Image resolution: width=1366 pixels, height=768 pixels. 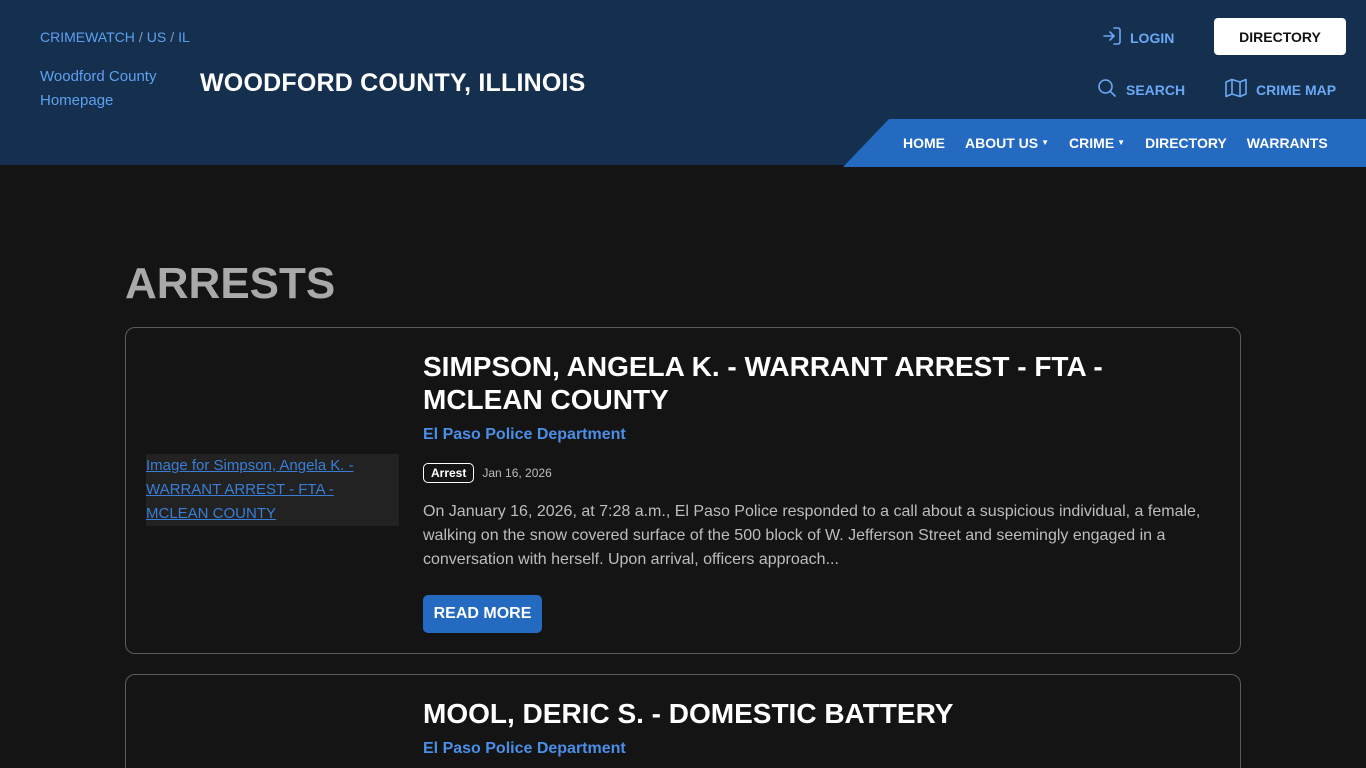 I want to click on article-meta: Arrest Jan 16, 2026, so click(x=487, y=473).